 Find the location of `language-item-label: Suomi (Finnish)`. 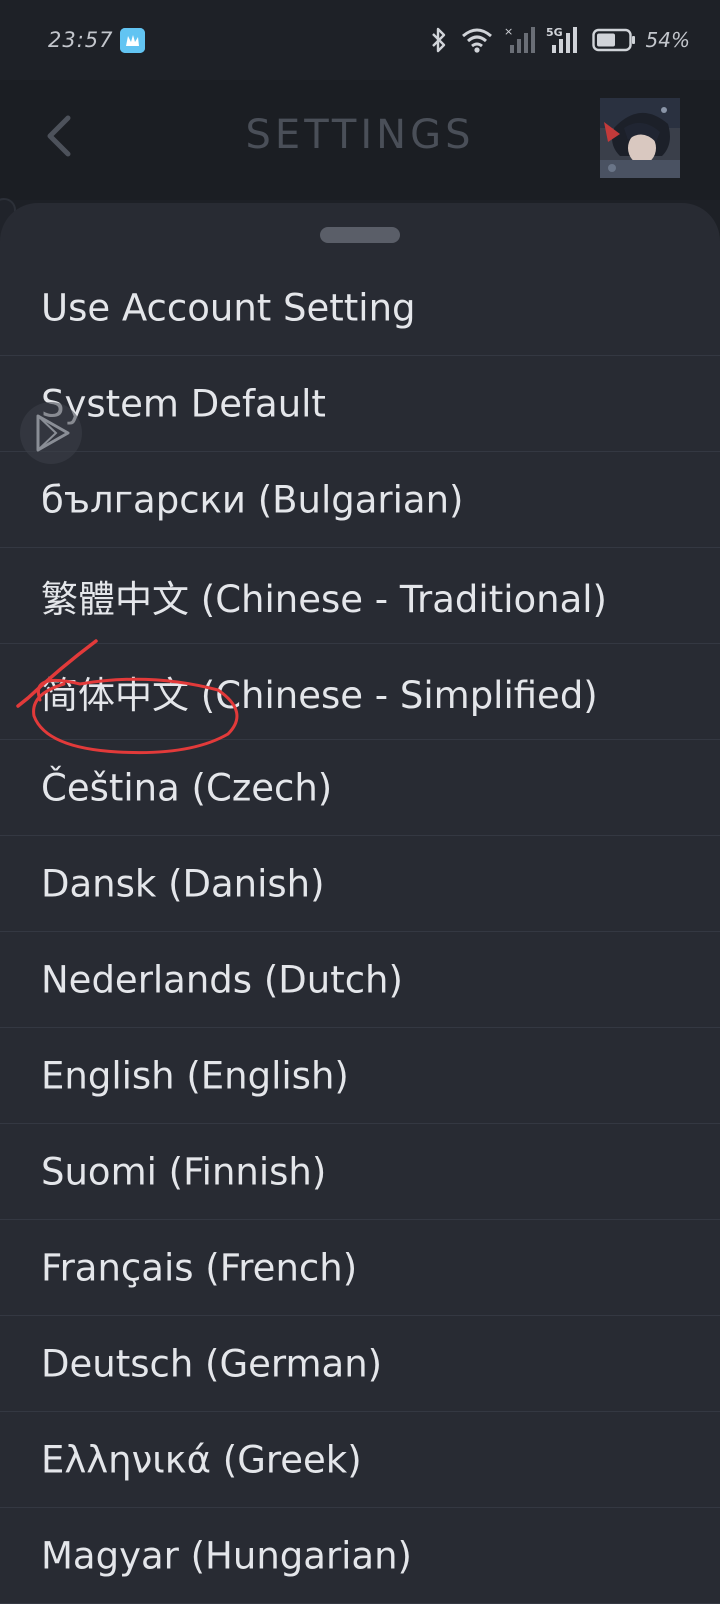

language-item-label: Suomi (Finnish) is located at coordinates (184, 1171).